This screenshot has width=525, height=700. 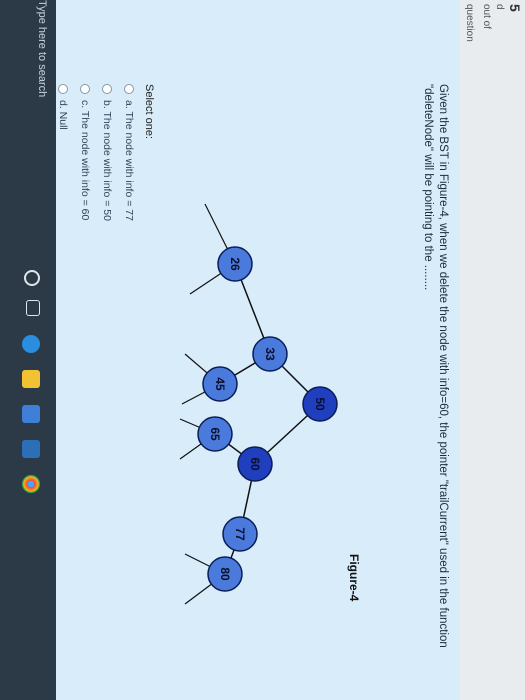 I want to click on option-label: a. The node with info = 77, so click(x=129, y=160).